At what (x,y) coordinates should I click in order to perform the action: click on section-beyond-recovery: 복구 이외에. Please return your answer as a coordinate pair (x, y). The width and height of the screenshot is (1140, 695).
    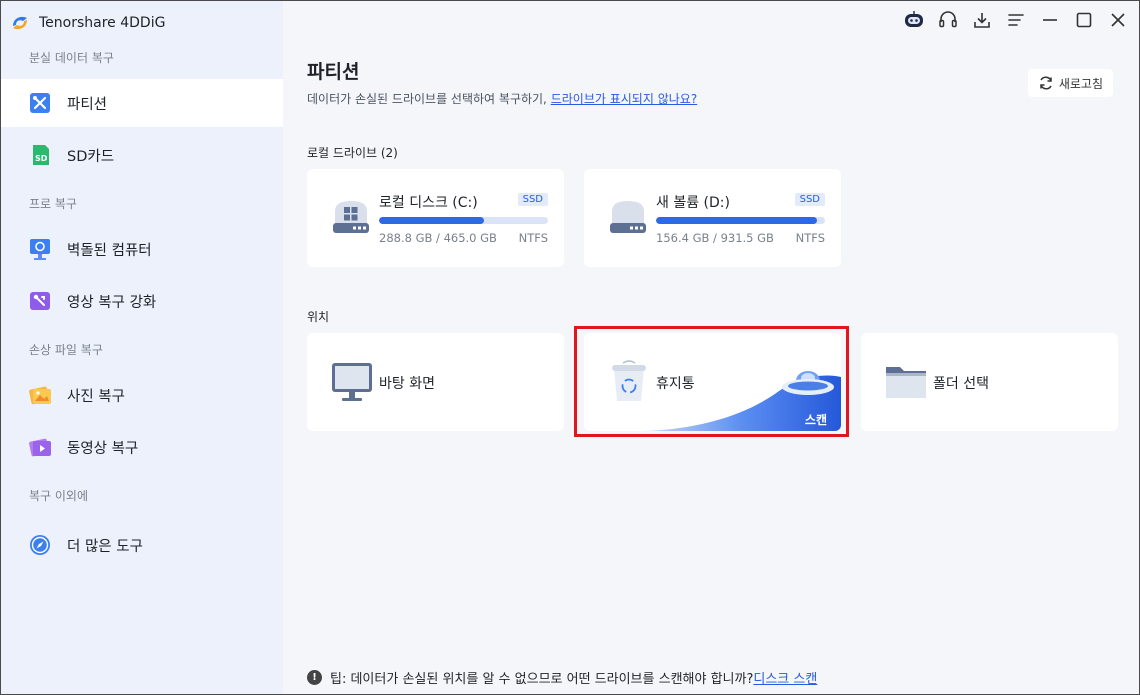
    Looking at the image, I should click on (59, 496).